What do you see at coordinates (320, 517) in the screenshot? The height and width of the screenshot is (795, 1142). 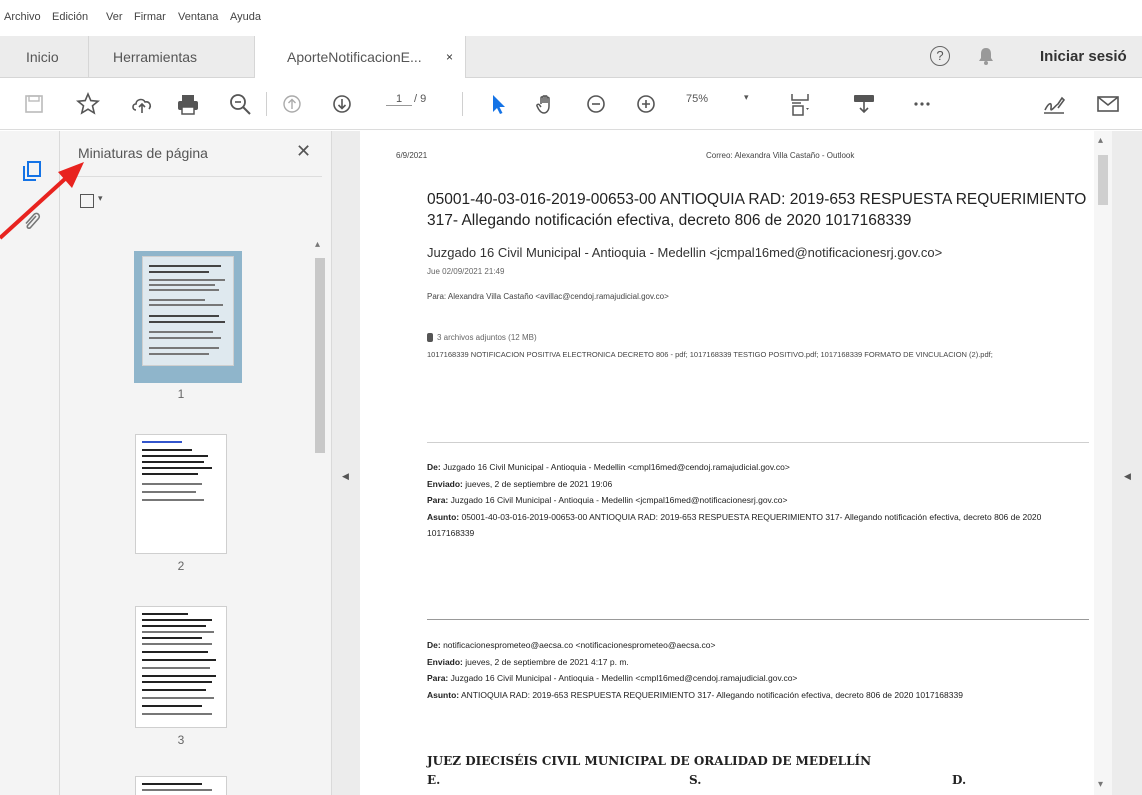 I see `thumbnails-scrollbar: ▴` at bounding box center [320, 517].